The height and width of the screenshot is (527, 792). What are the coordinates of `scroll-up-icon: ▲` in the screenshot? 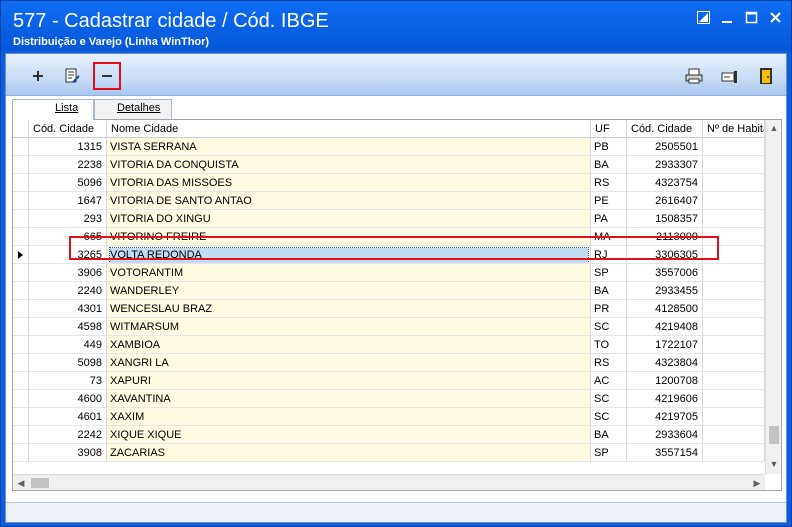 It's located at (773, 128).